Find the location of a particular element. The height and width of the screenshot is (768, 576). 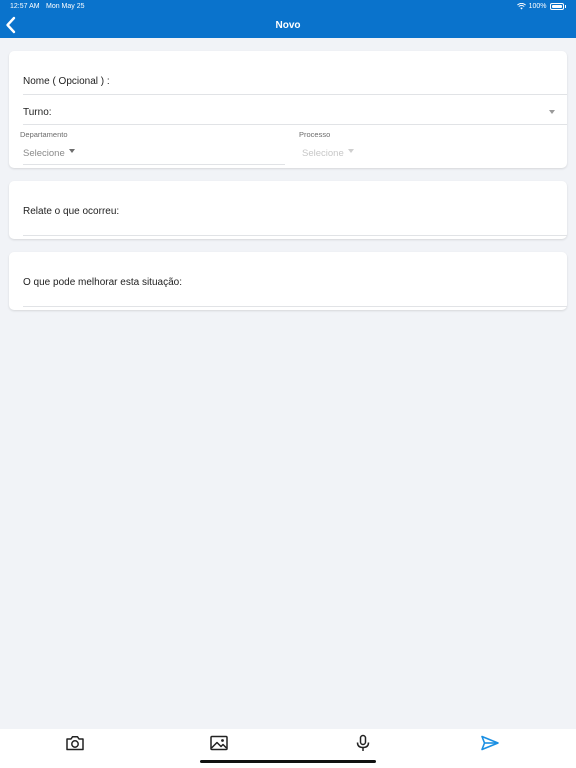

microphone-icon is located at coordinates (363, 743).